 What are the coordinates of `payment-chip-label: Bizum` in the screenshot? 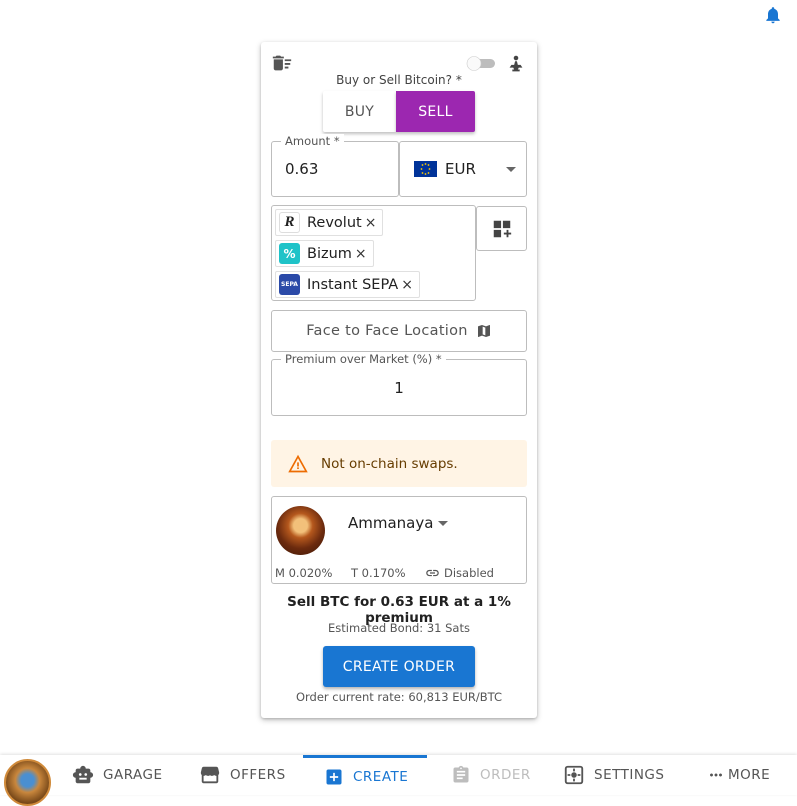 It's located at (329, 253).